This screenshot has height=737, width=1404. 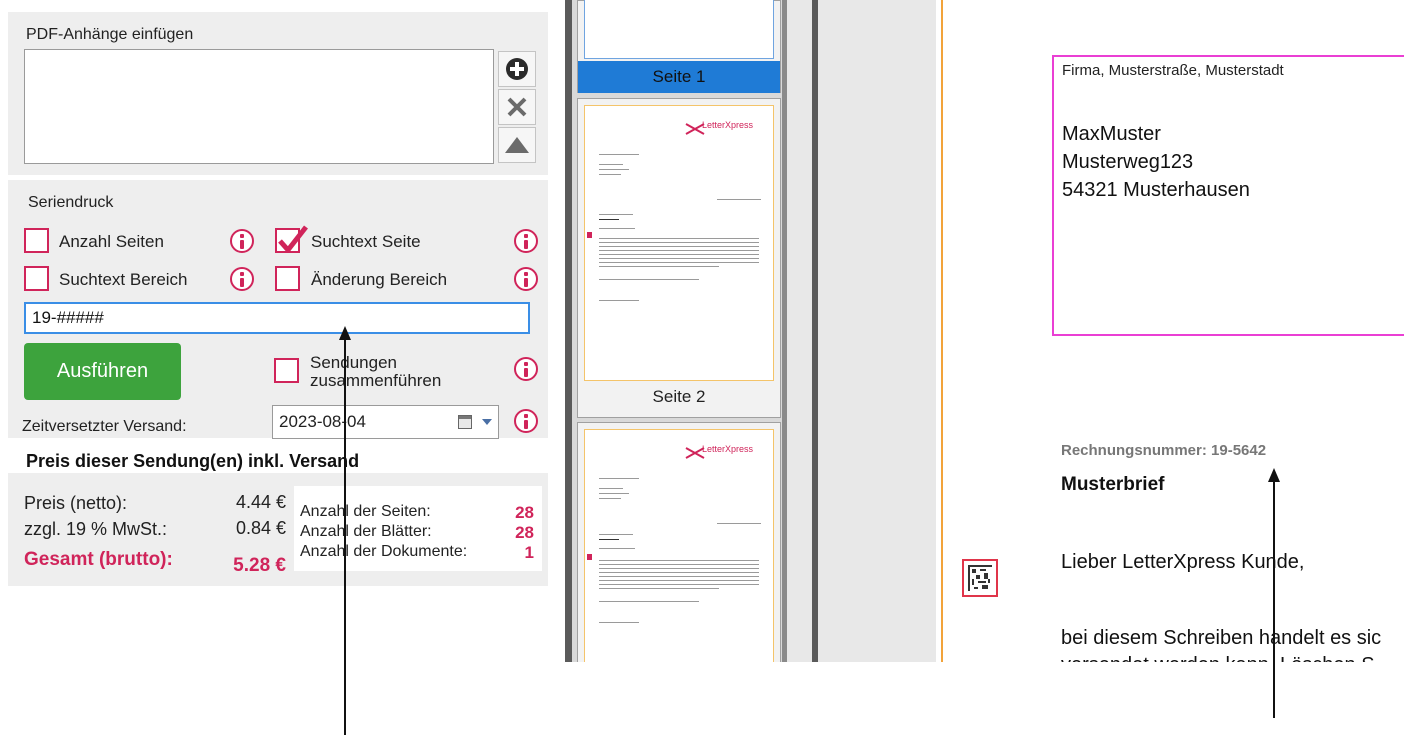 I want to click on recipient-name: MaxMuster, so click(x=1111, y=134).